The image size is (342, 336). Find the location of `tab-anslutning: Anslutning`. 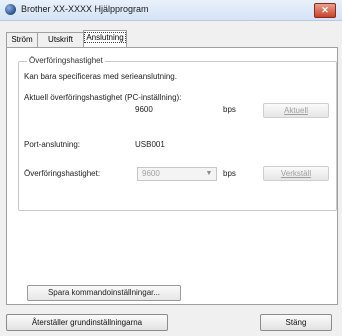

tab-anslutning: Anslutning is located at coordinates (105, 38).